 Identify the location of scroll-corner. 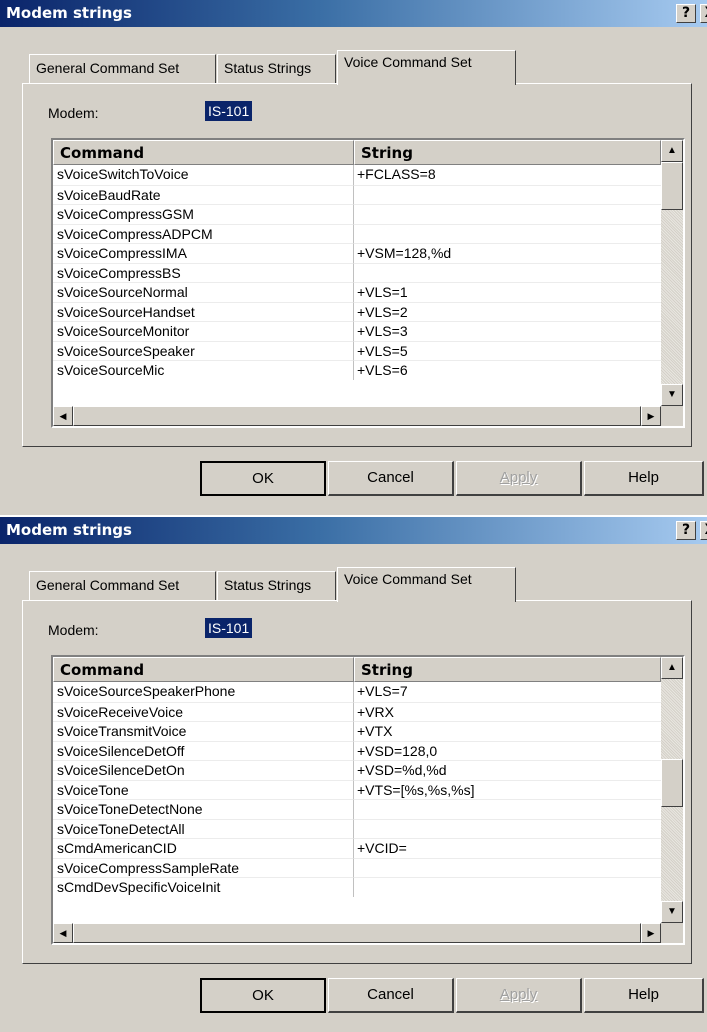
(672, 933).